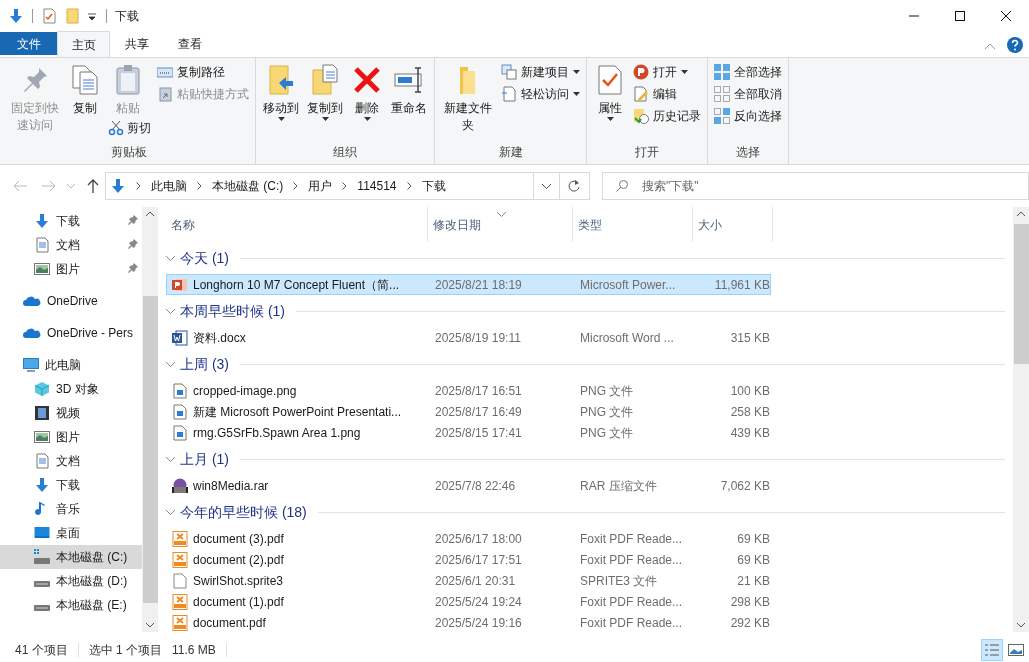 The width and height of the screenshot is (1029, 662). What do you see at coordinates (71, 333) in the screenshot?
I see `nav-item: OneDrive - Pers` at bounding box center [71, 333].